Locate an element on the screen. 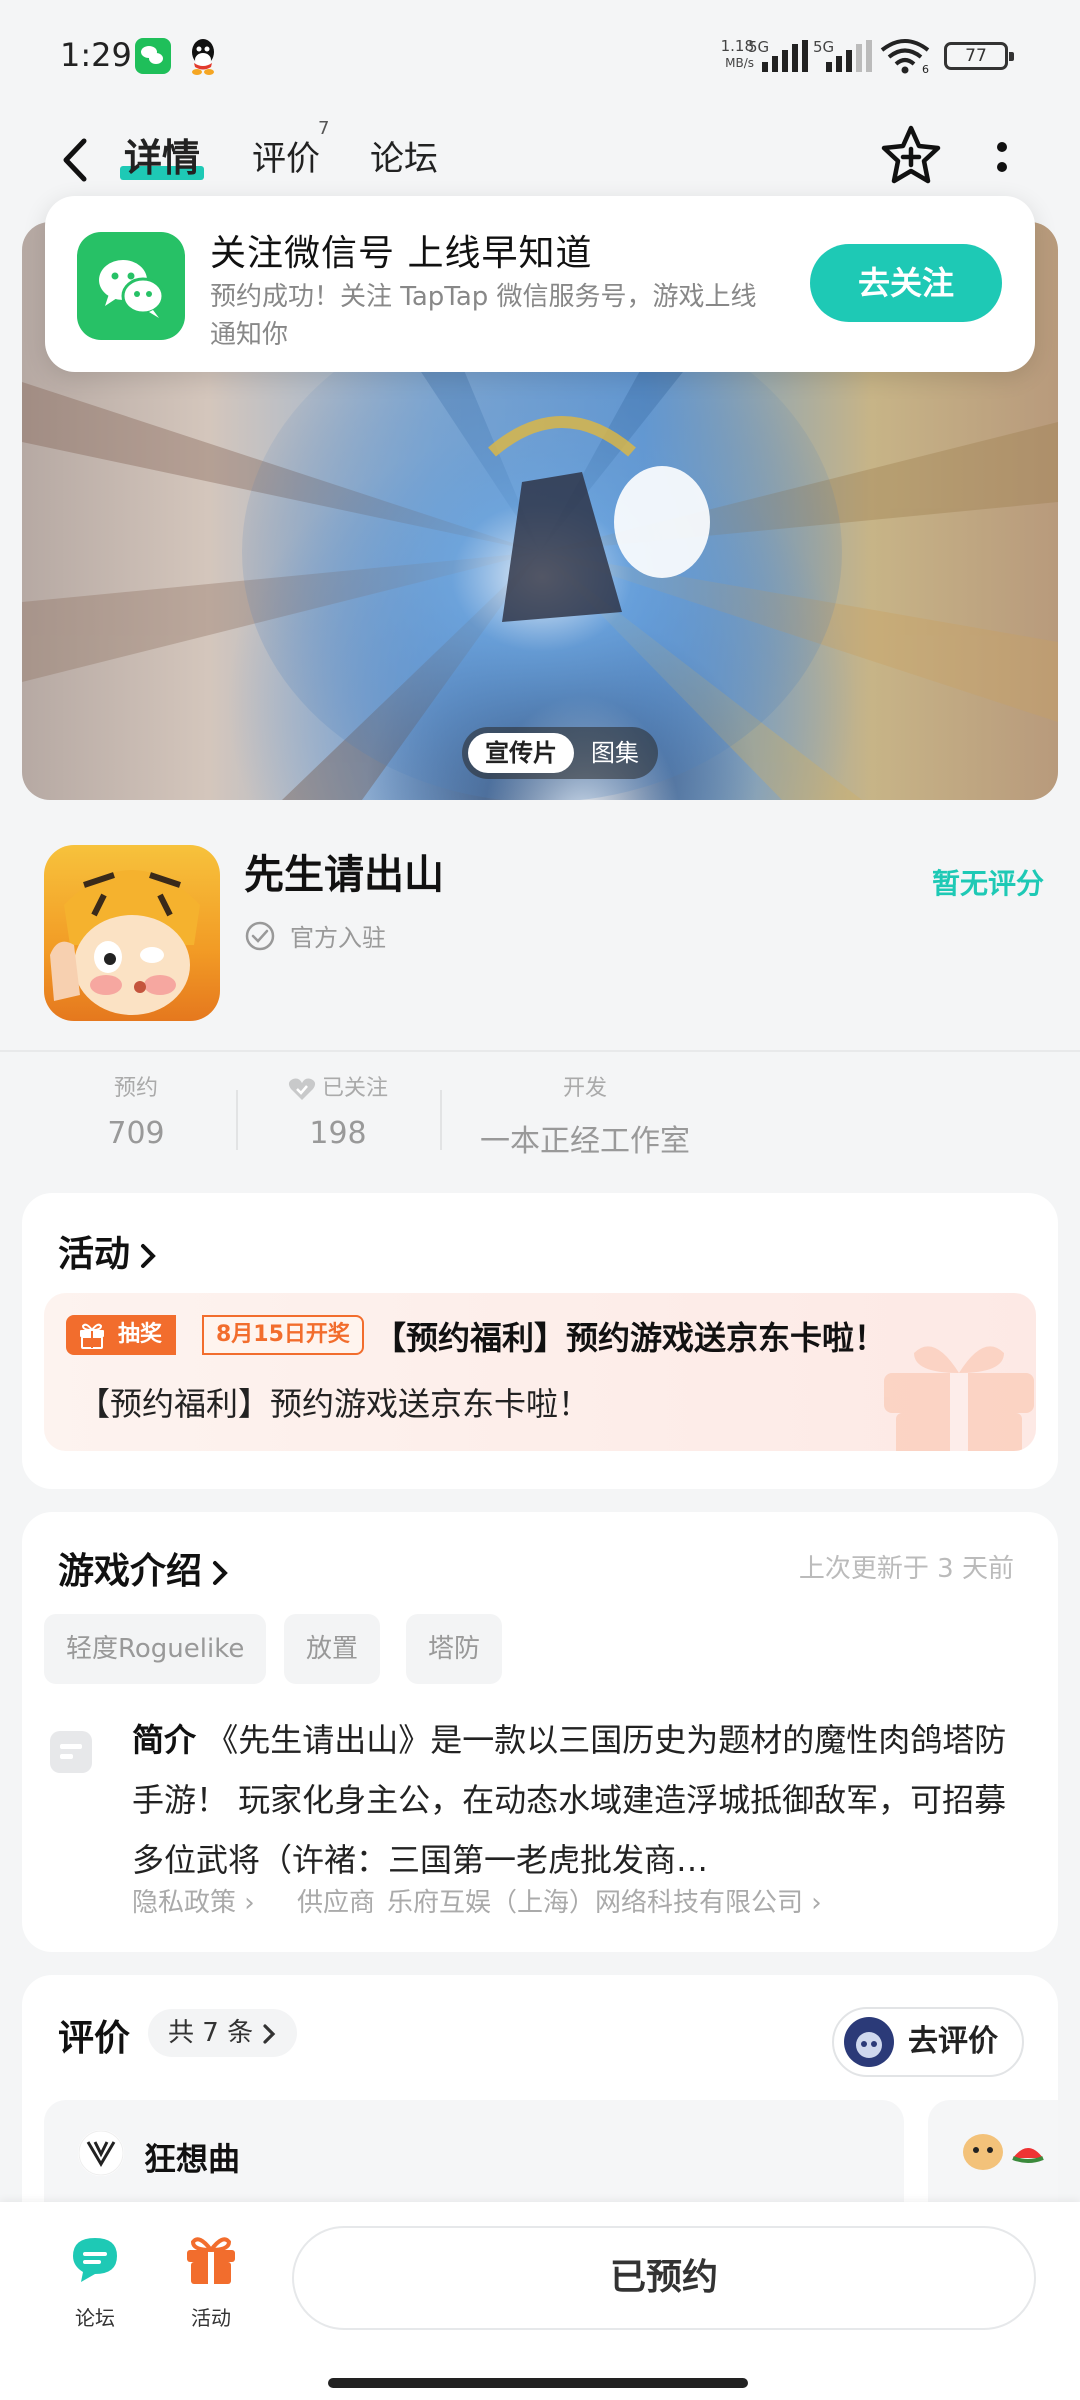 This screenshot has height=2400, width=1080. lottery-tag-label: 抽奖 is located at coordinates (140, 1334).